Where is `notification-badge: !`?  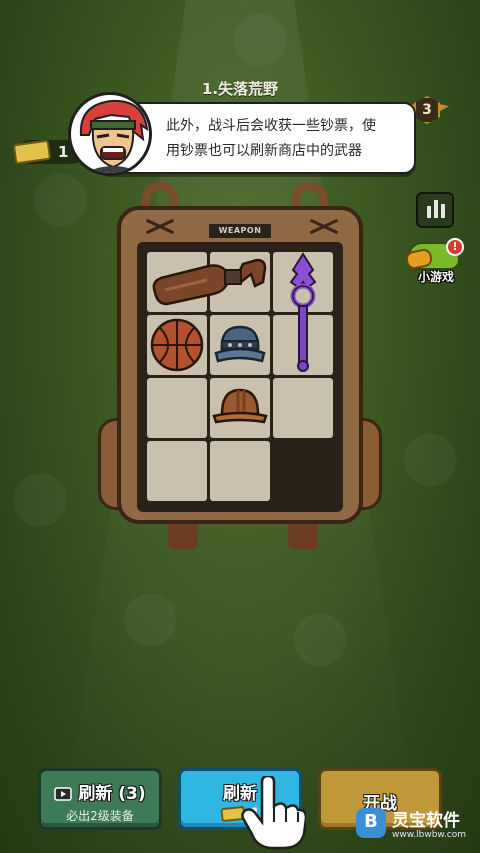
notification-badge: ! is located at coordinates (455, 247).